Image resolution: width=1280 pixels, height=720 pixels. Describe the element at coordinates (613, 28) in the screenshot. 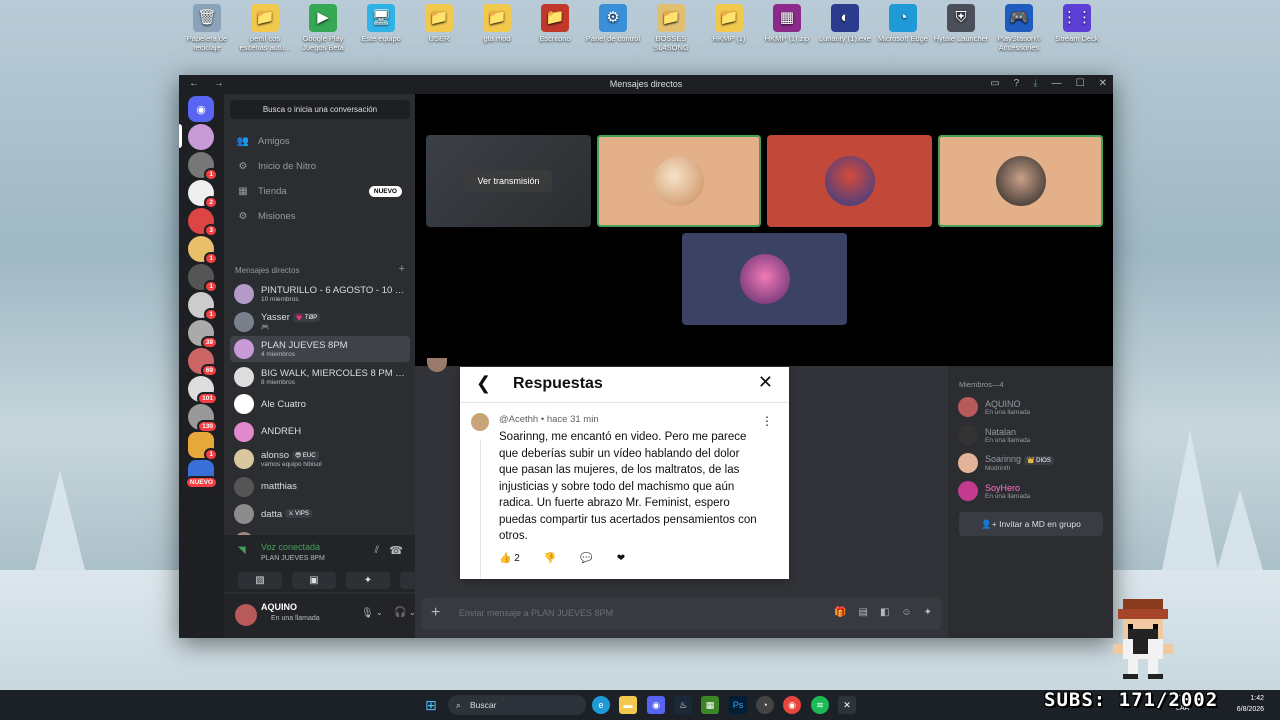

I see `desktop-icon: ⚙ Panel de control` at that location.